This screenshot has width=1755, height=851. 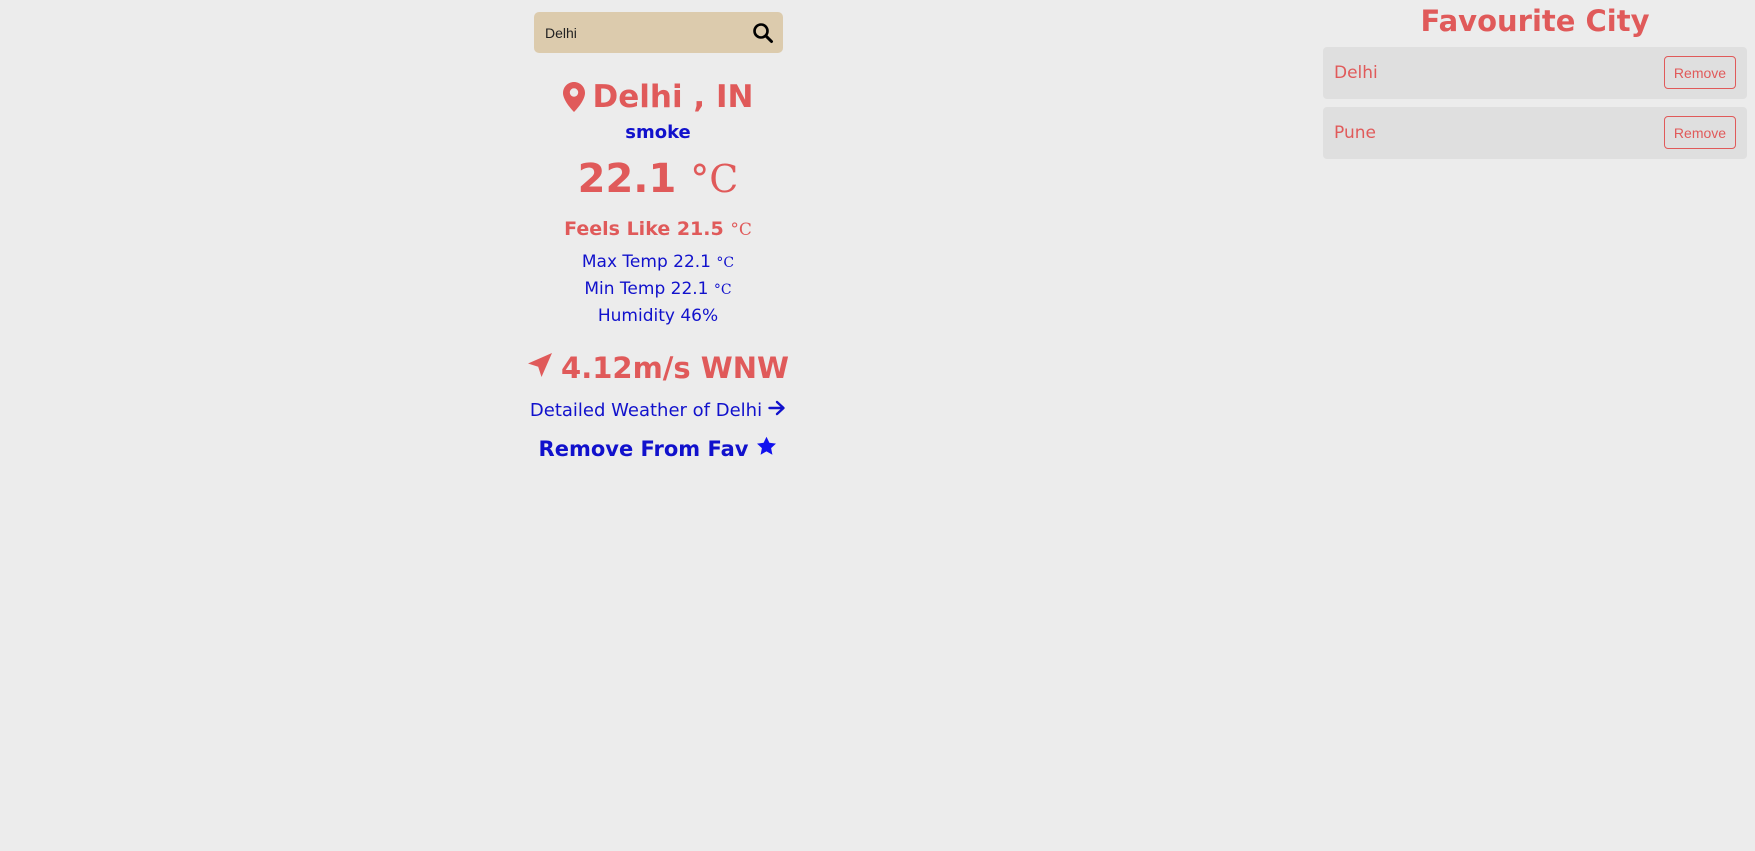 I want to click on remove-from-fav-label: Remove From Fav, so click(x=643, y=448).